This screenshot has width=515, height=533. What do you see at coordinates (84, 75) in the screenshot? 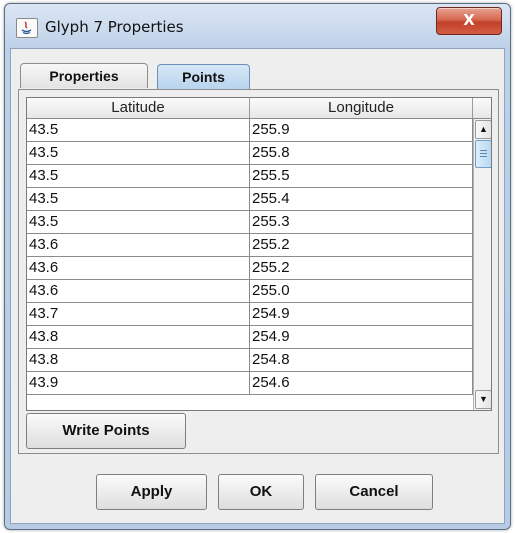
I see `tab-properties: Properties` at bounding box center [84, 75].